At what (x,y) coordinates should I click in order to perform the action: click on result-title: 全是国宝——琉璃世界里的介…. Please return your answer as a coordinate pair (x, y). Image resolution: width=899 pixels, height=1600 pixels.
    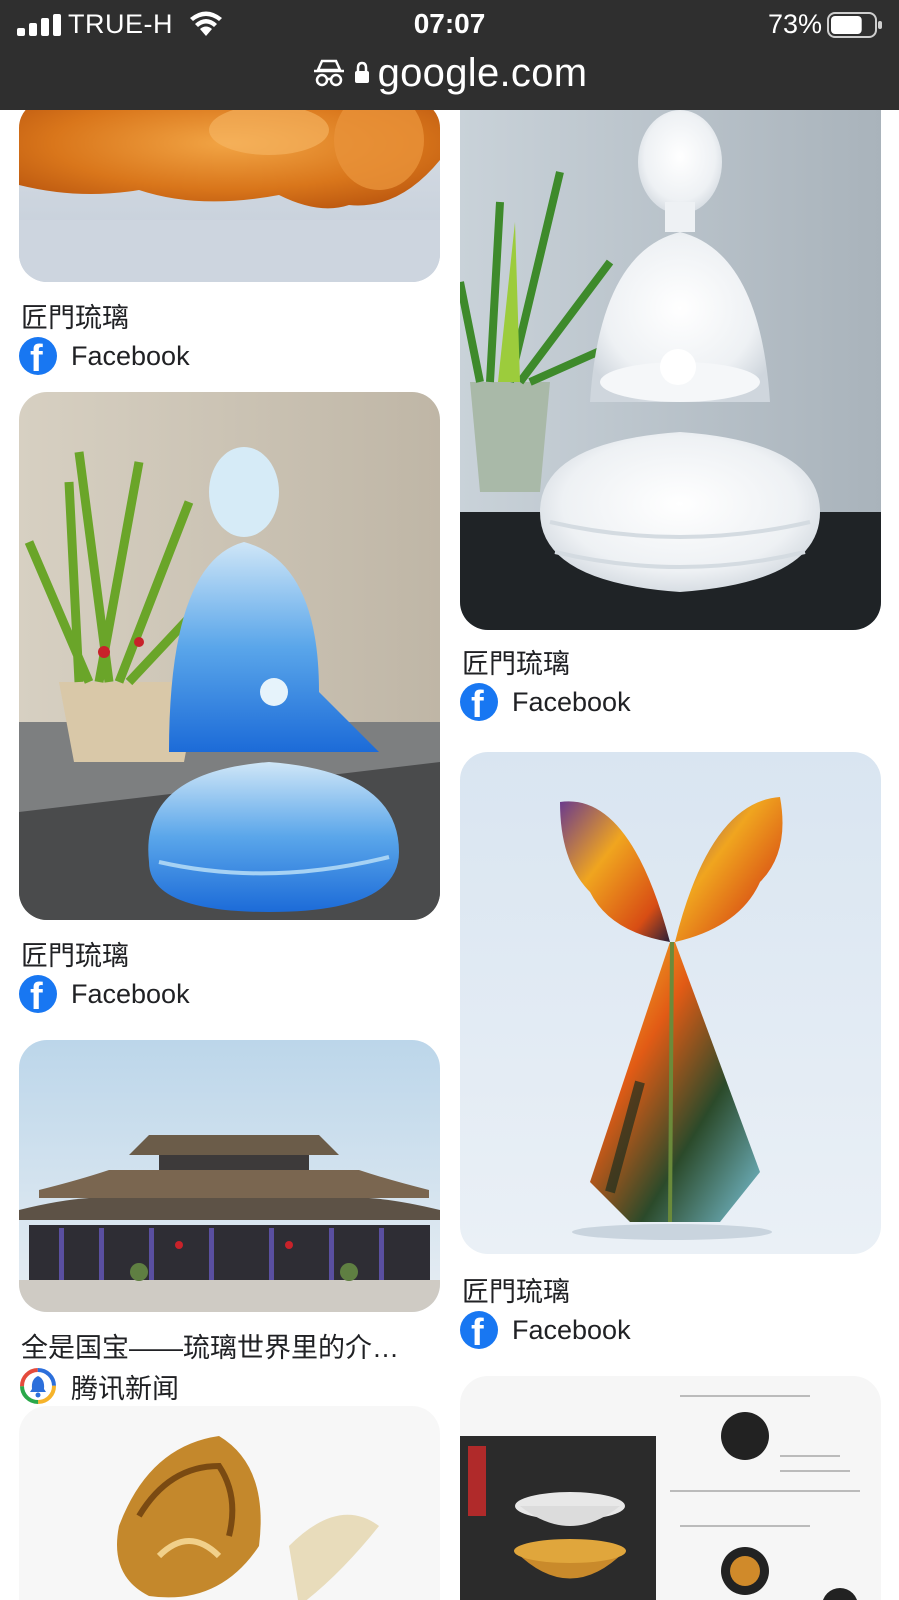
    Looking at the image, I should click on (210, 1348).